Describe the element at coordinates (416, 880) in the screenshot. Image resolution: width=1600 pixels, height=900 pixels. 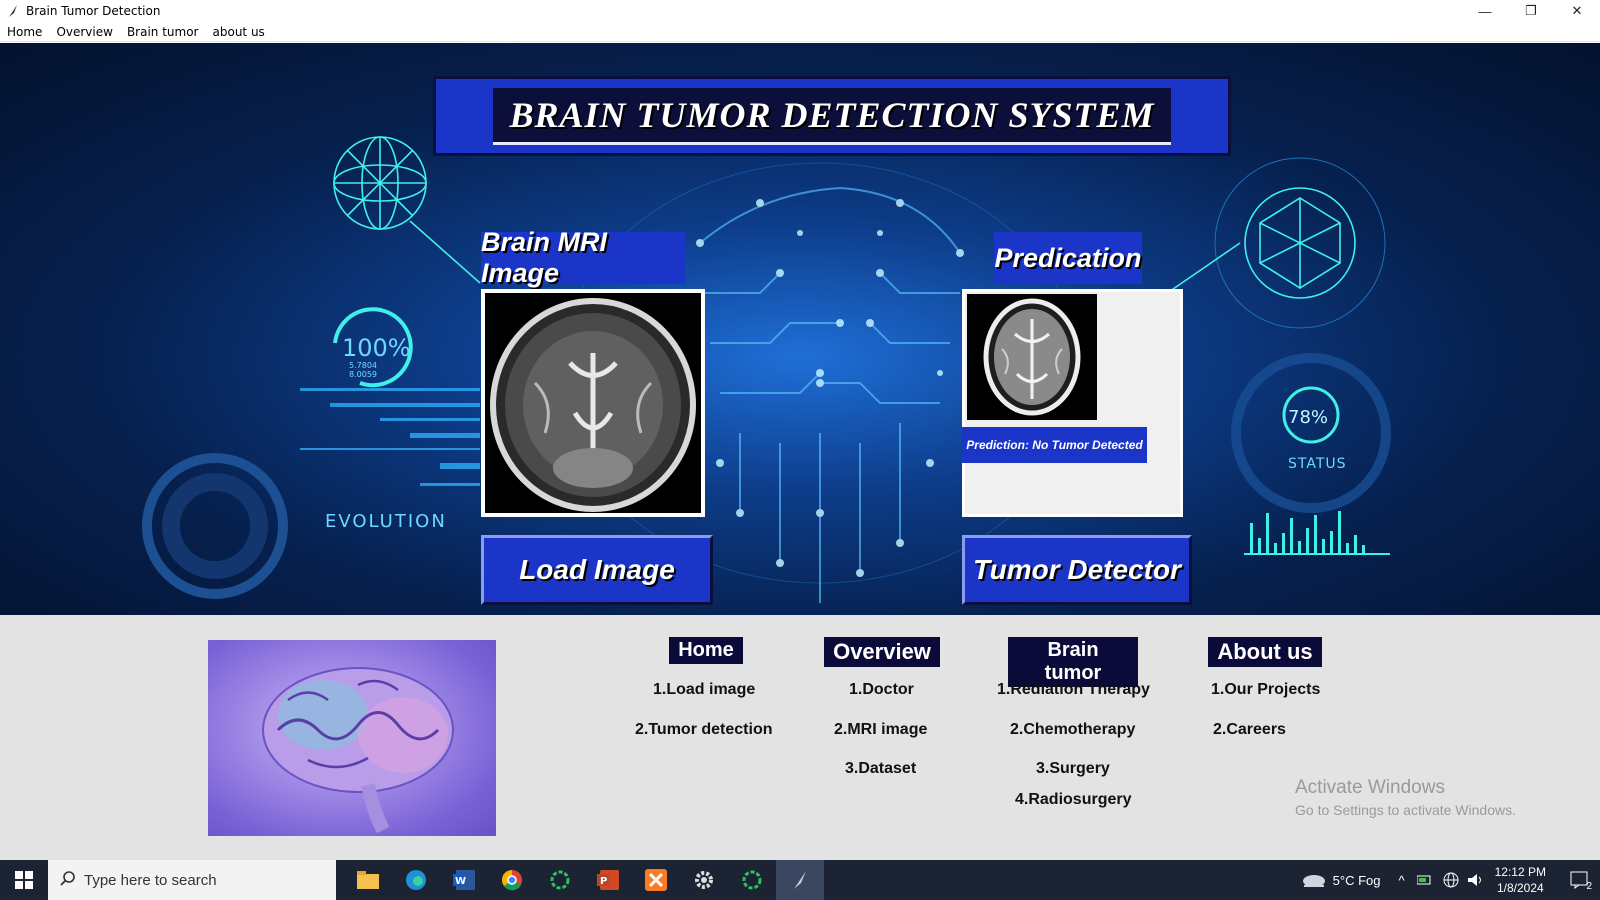
I see `edge-browser-icon` at that location.